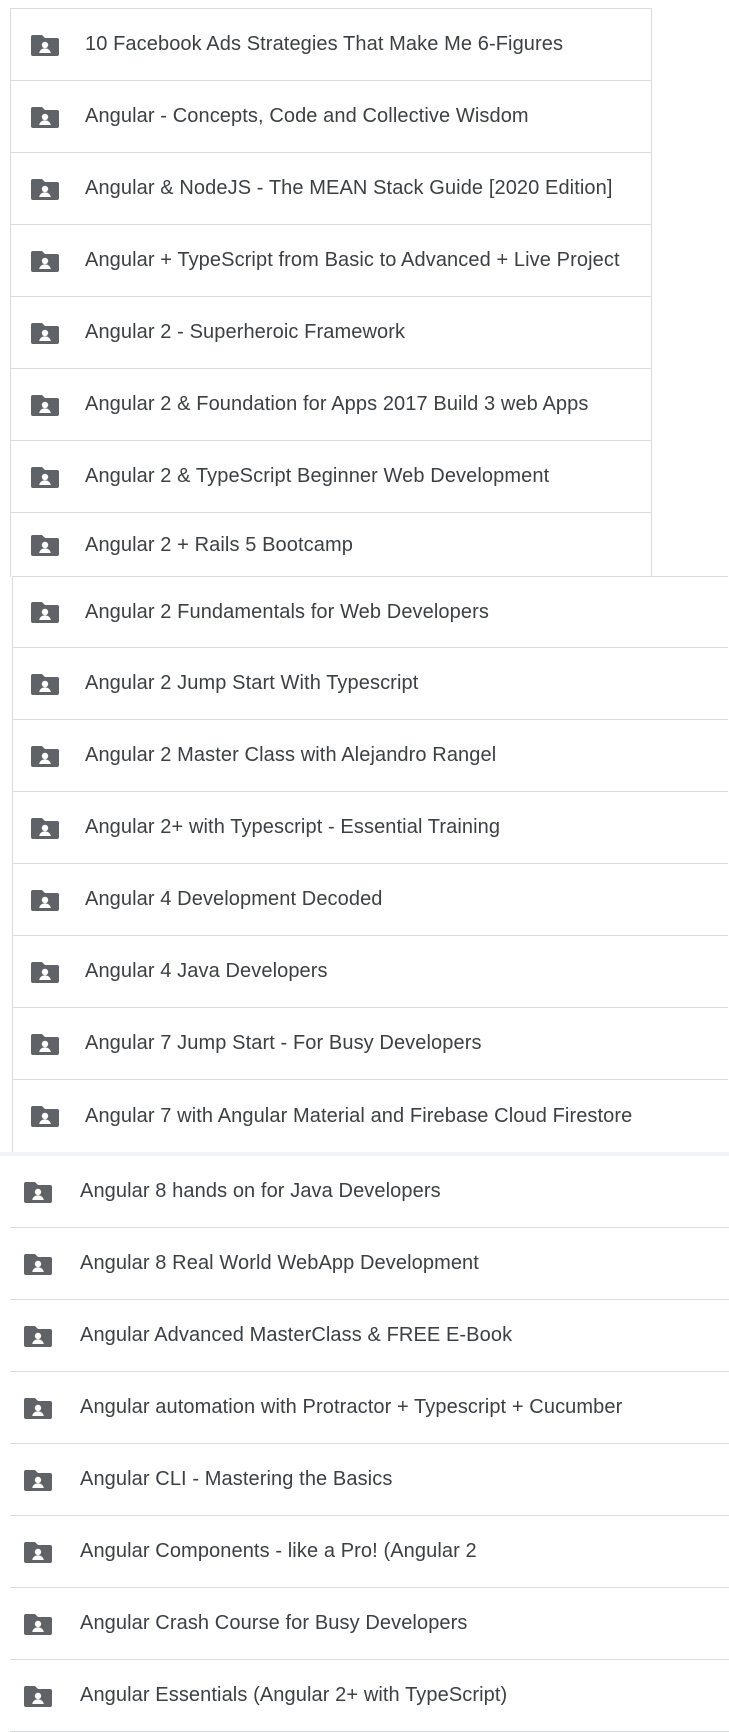  What do you see at coordinates (245, 332) in the screenshot?
I see `folder-name: Angular 2 - Superheroic Framework` at bounding box center [245, 332].